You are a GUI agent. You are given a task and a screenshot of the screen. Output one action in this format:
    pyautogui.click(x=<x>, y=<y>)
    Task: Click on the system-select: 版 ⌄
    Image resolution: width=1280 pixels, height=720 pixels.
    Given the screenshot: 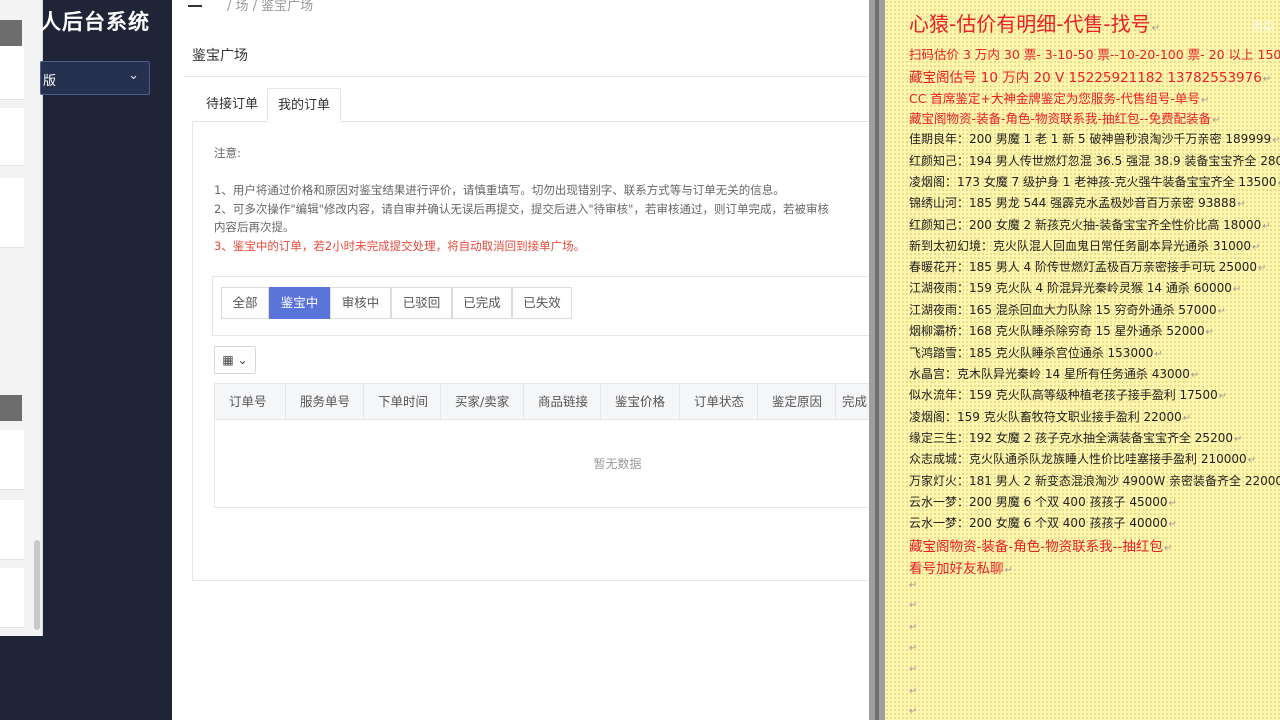 What is the action you would take?
    pyautogui.click(x=95, y=78)
    